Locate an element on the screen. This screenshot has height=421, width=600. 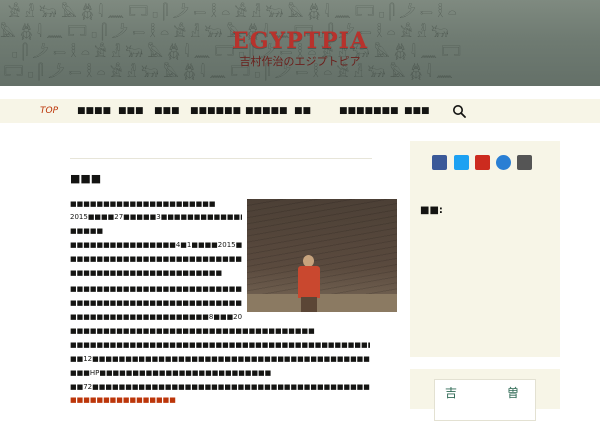
book-banner: 吉 曽 is located at coordinates (485, 400).